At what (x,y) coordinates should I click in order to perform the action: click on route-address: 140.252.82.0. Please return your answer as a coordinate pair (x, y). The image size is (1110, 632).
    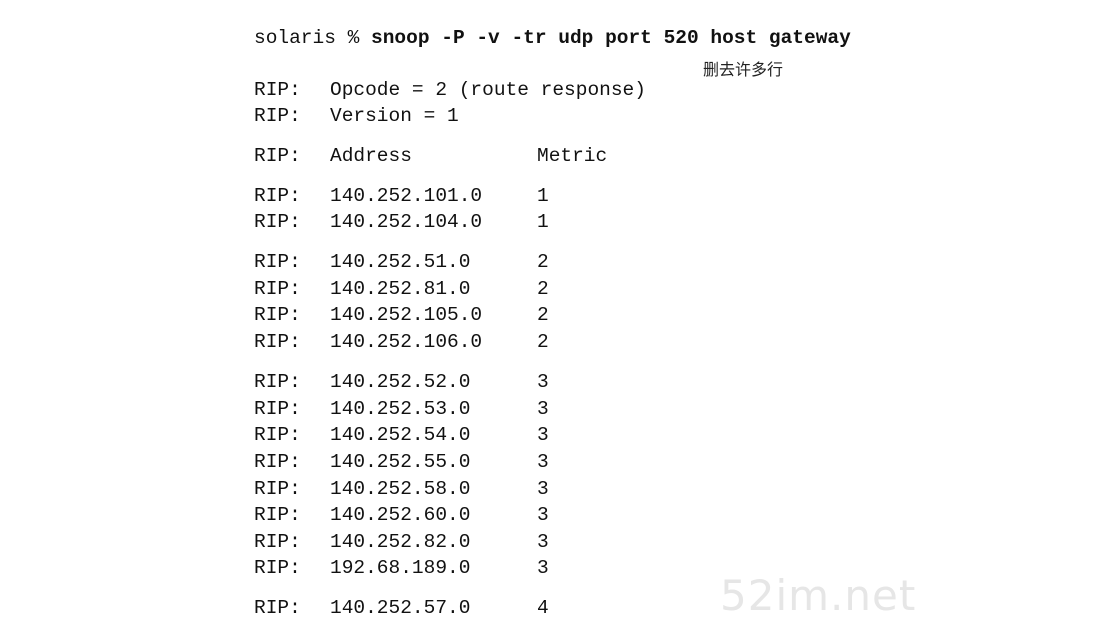
    Looking at the image, I should click on (400, 542).